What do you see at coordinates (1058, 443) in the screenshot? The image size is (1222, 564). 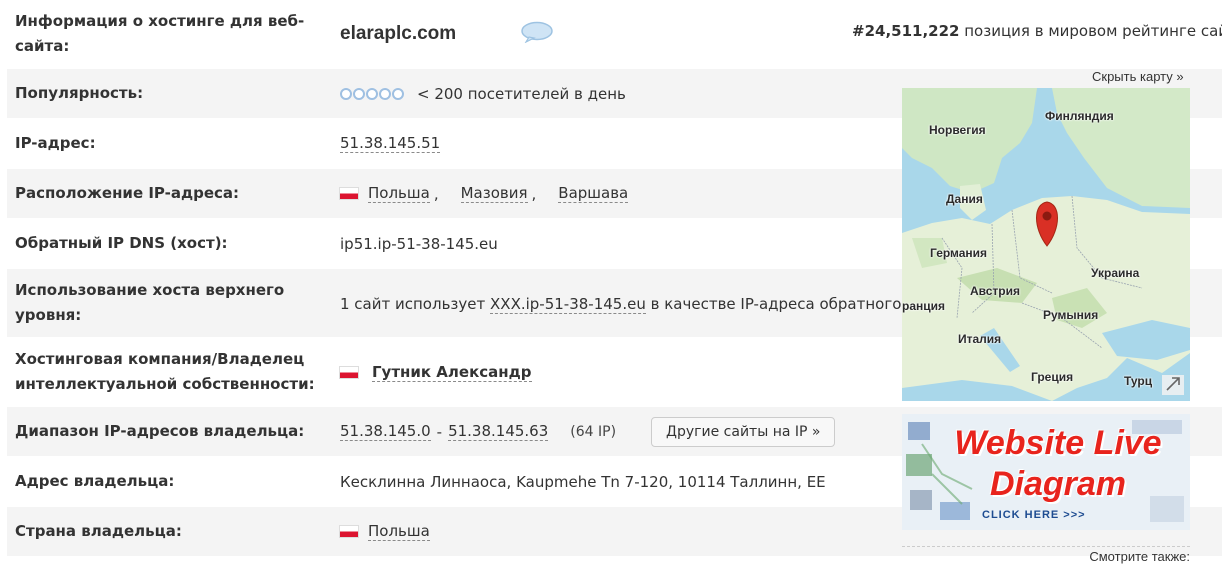 I see `ad-title-line1: Website Live` at bounding box center [1058, 443].